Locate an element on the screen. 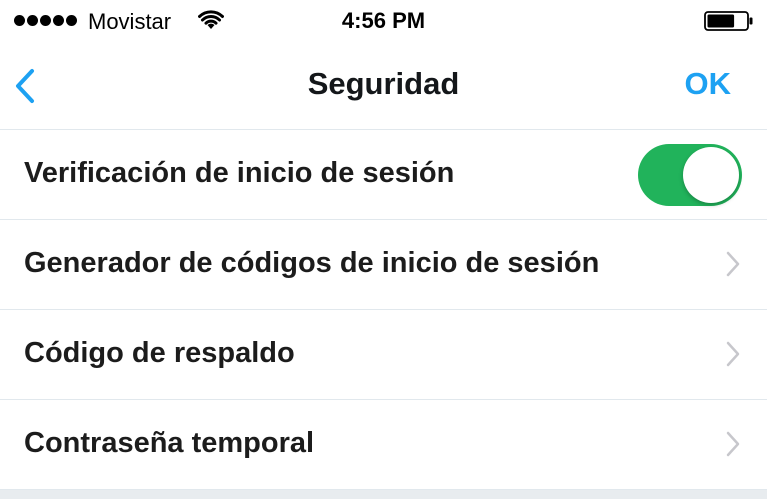 The image size is (767, 499). status-bar: Movistar 4:56 PM is located at coordinates (383, 21).